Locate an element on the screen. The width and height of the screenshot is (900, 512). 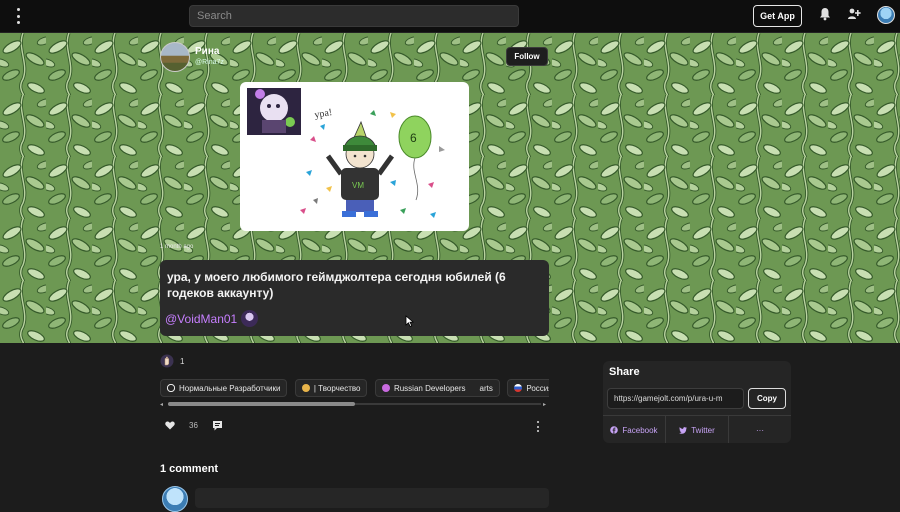
more-share-icon: ··· is located at coordinates (760, 430).